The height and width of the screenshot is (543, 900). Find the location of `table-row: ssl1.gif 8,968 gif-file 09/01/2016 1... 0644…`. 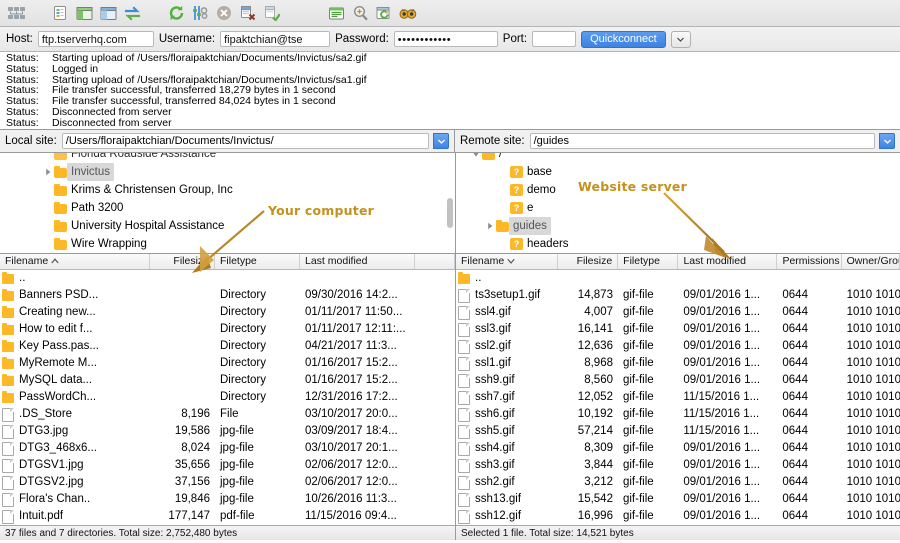

table-row: ssl1.gif 8,968 gif-file 09/01/2016 1... 0644… is located at coordinates (678, 363).